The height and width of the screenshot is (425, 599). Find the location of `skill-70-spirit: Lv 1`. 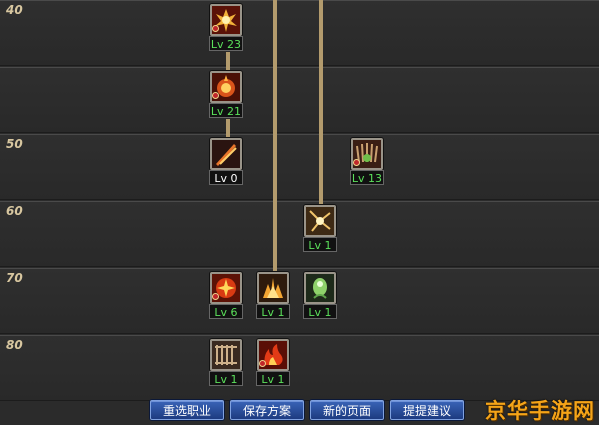

skill-70-spirit: Lv 1 is located at coordinates (320, 297).